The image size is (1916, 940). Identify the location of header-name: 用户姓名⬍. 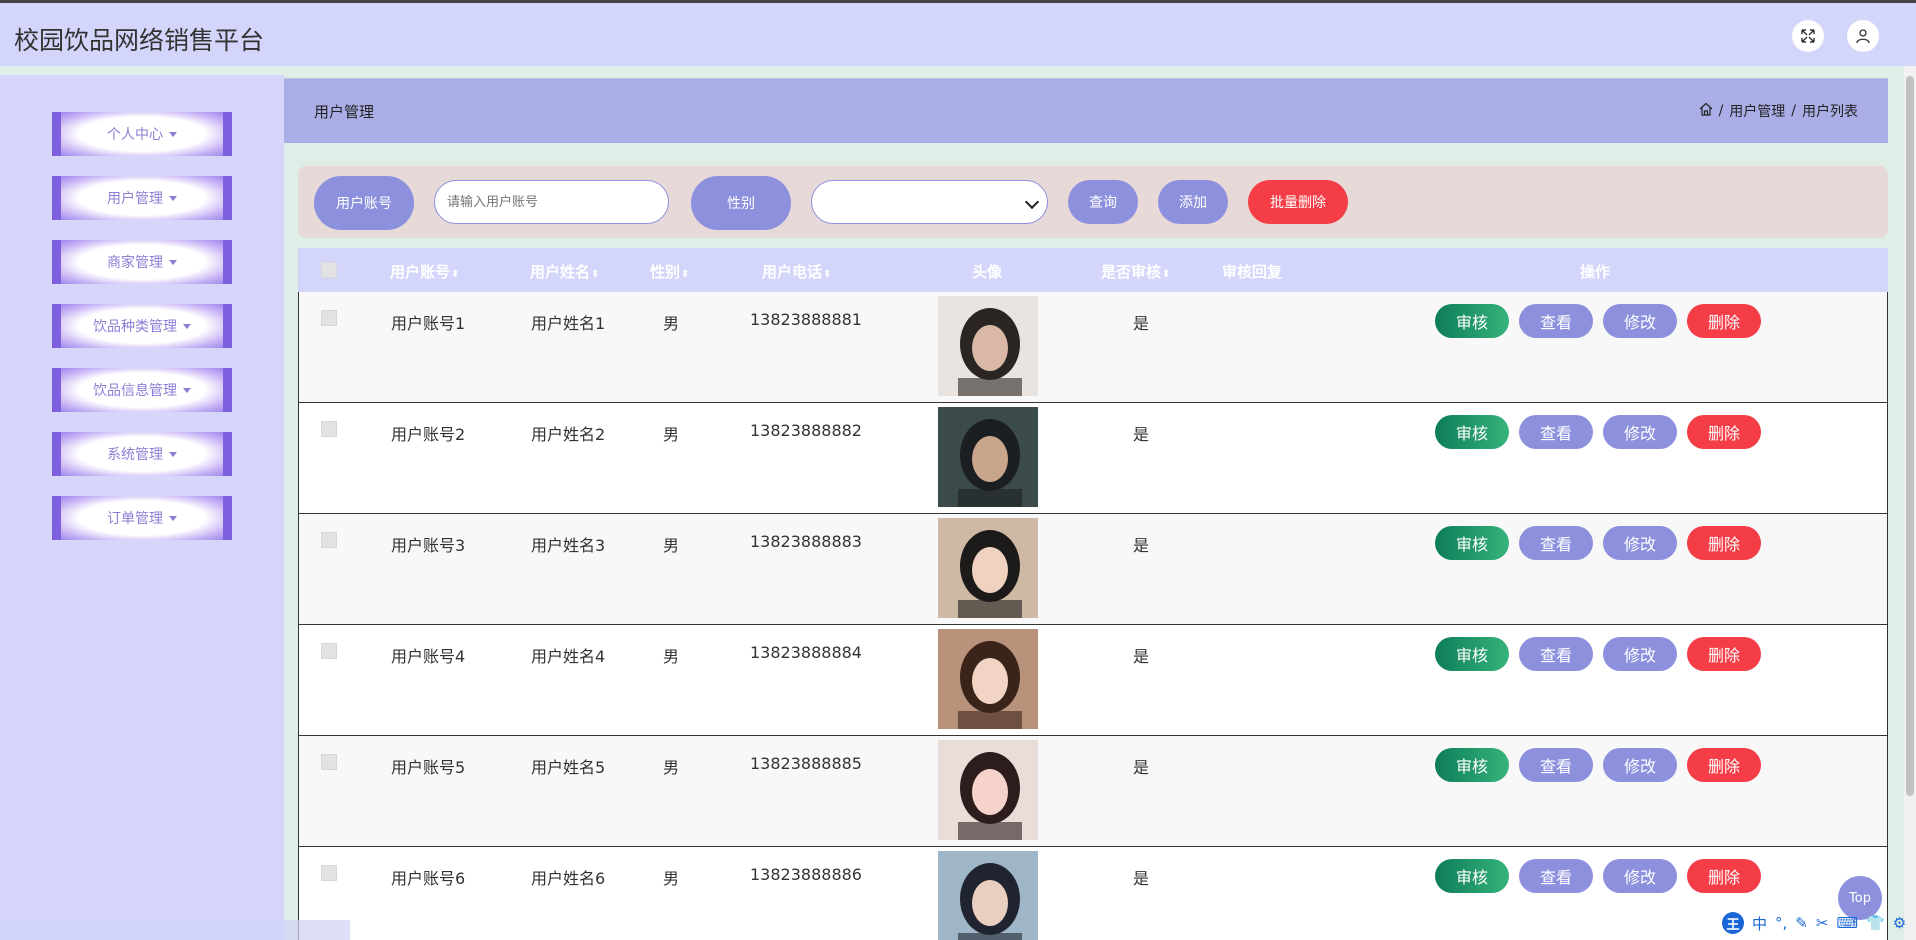
(564, 271).